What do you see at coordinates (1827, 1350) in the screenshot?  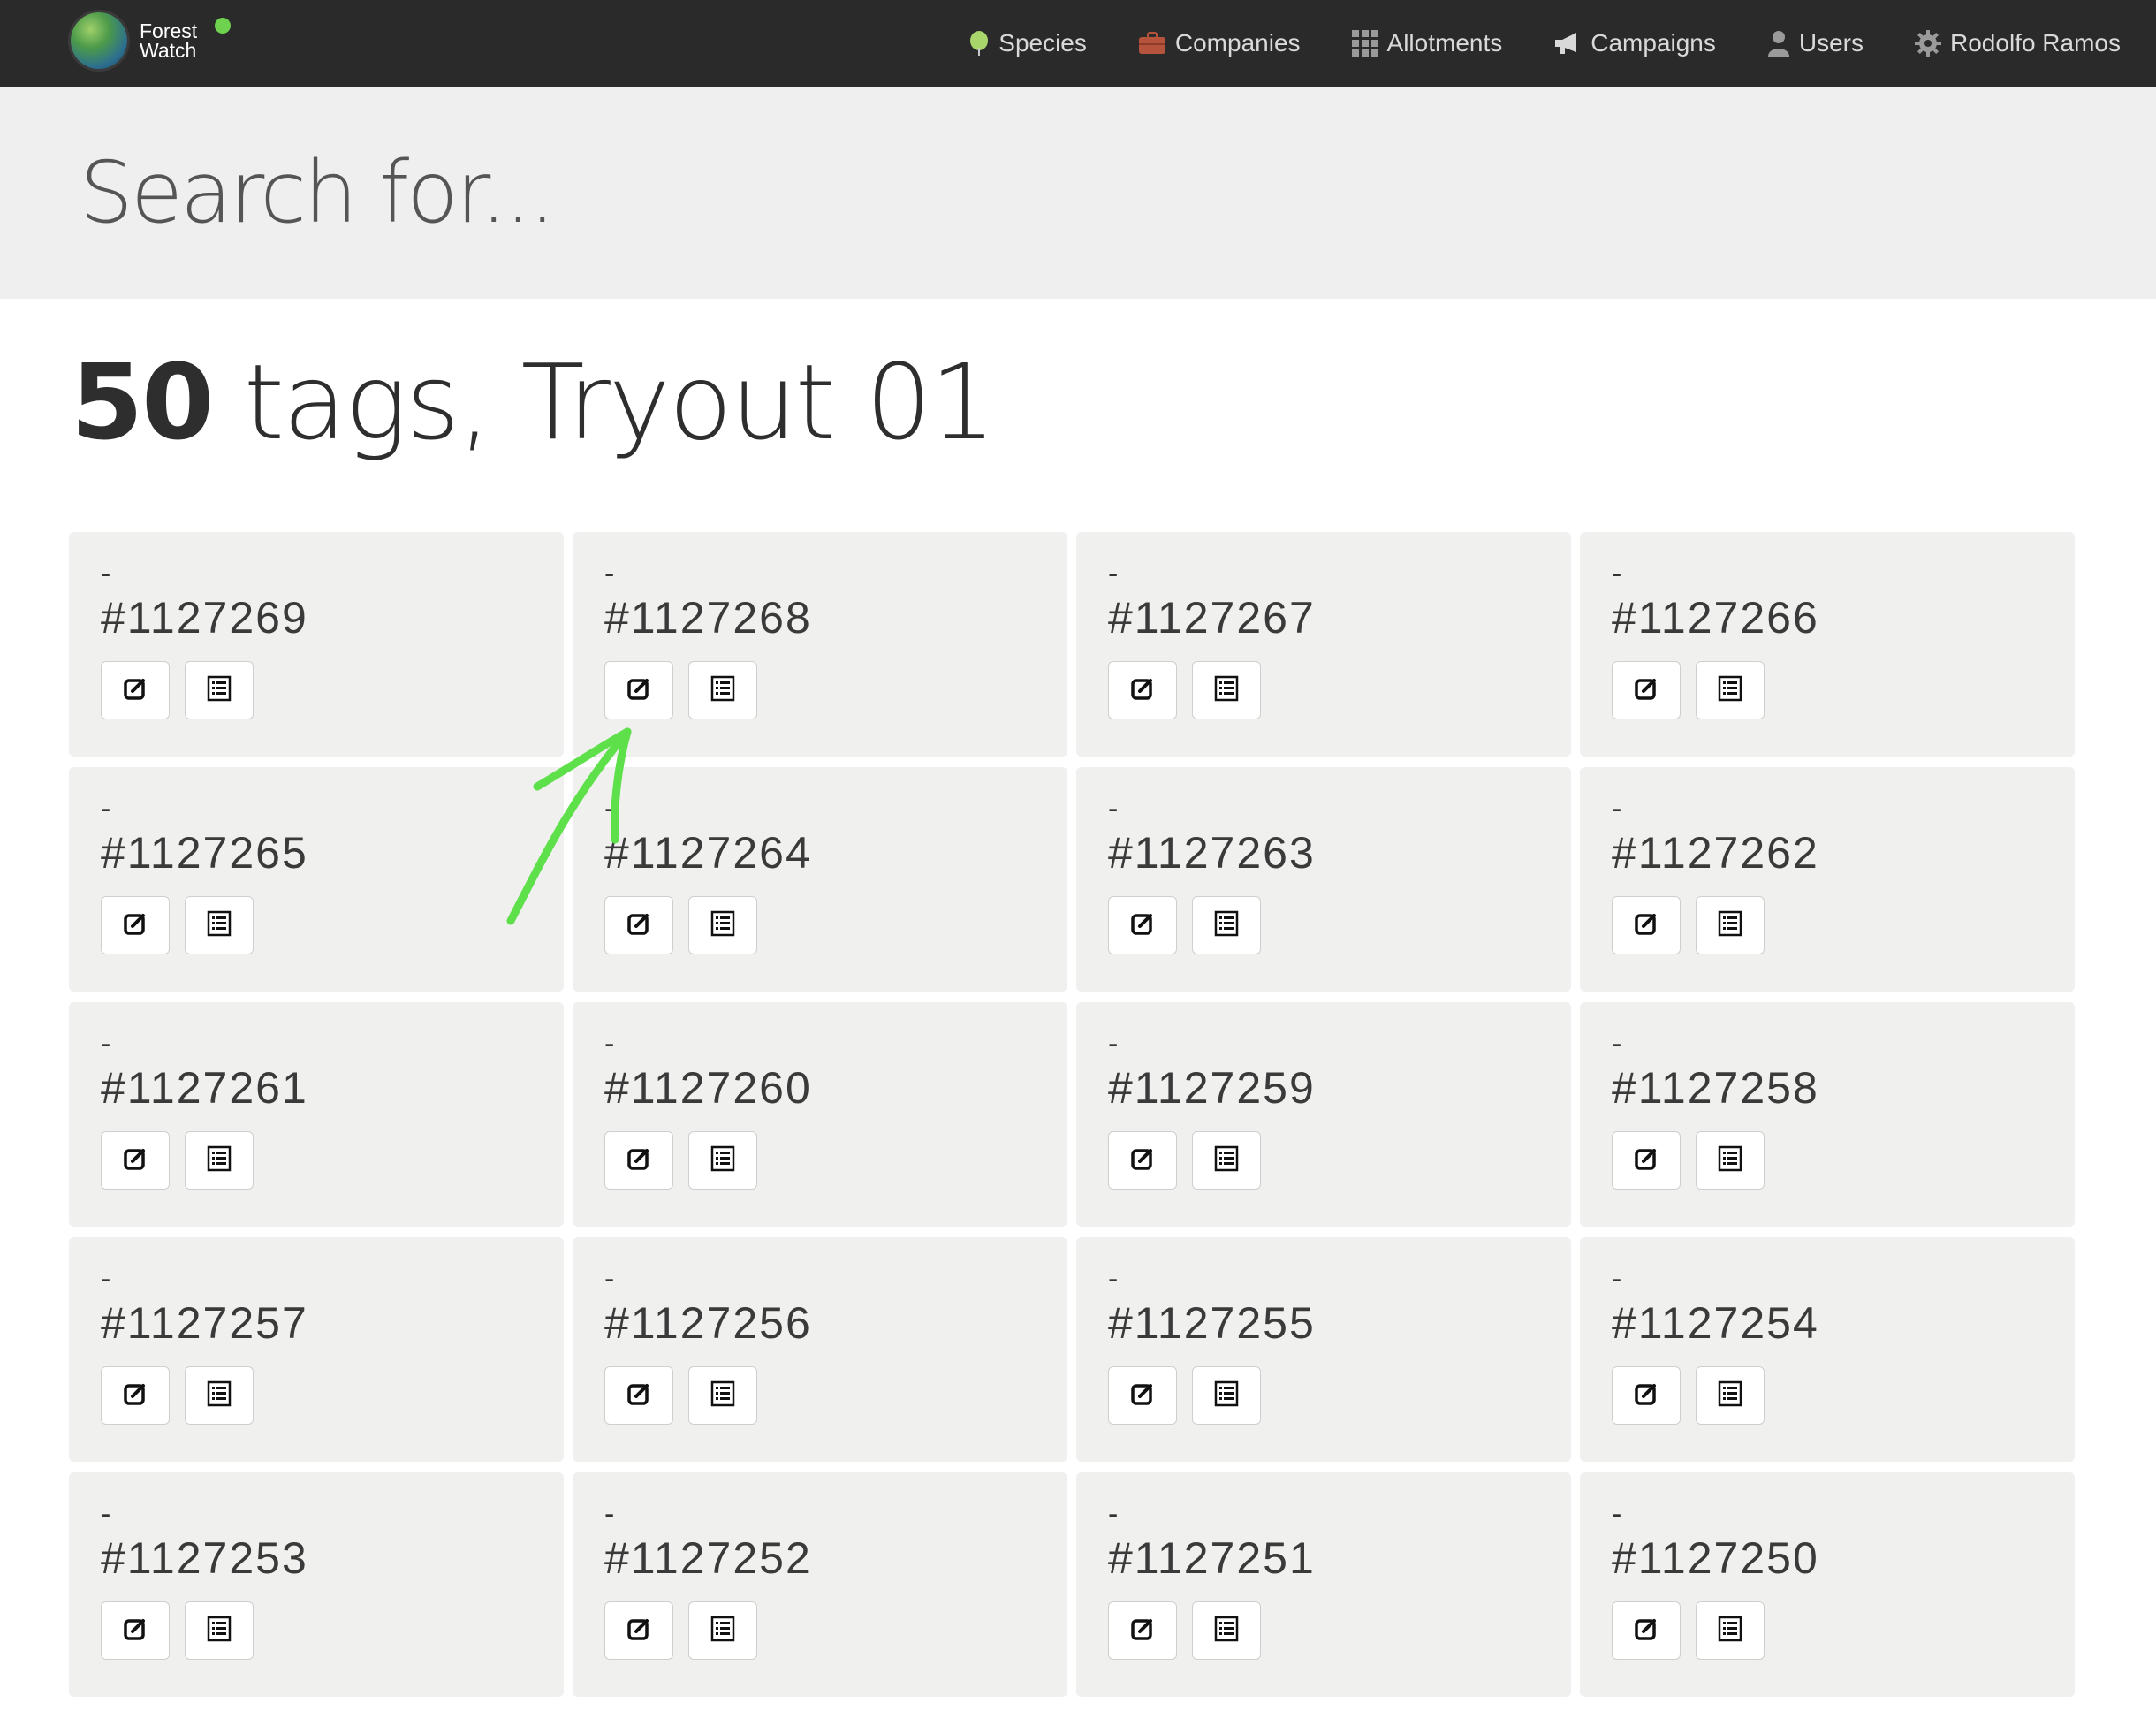 I see `tag-card: - #1127254` at bounding box center [1827, 1350].